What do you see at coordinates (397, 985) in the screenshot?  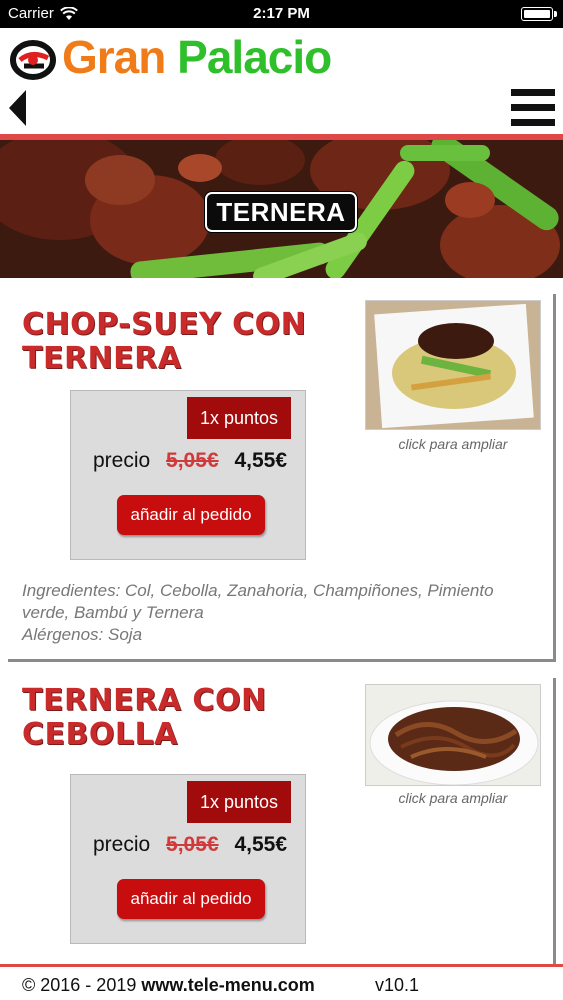 I see `app-version: v10.1` at bounding box center [397, 985].